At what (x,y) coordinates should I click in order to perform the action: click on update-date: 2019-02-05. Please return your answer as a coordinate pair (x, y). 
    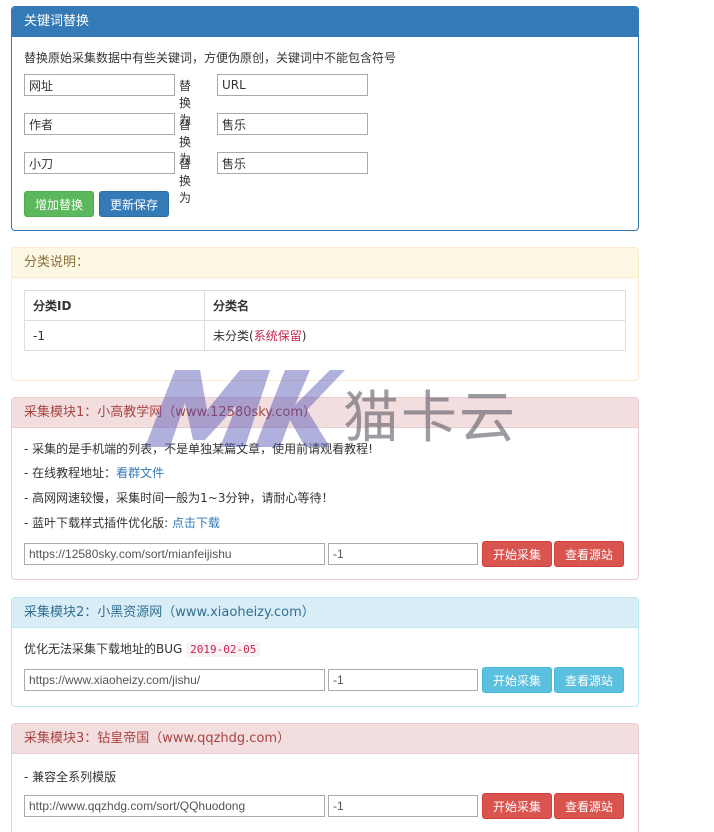
    Looking at the image, I should click on (223, 649).